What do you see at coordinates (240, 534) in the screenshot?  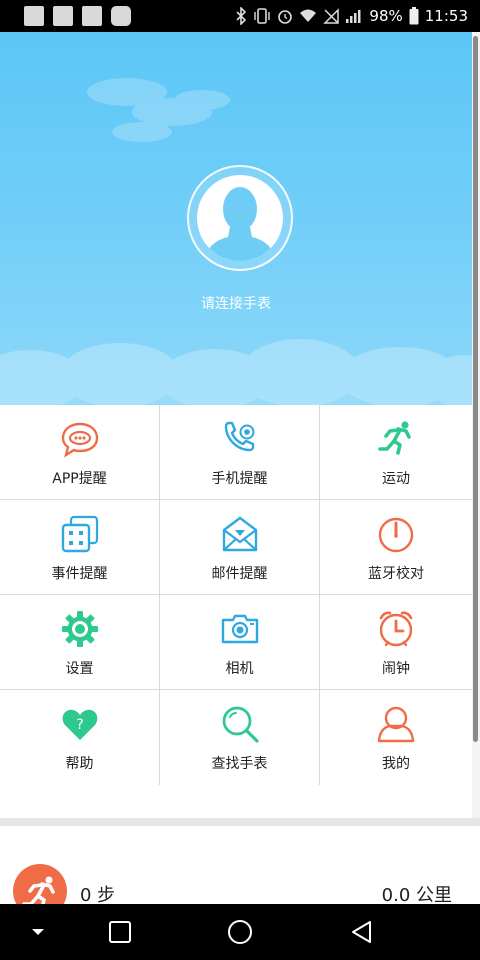 I see `mail-heart-icon` at bounding box center [240, 534].